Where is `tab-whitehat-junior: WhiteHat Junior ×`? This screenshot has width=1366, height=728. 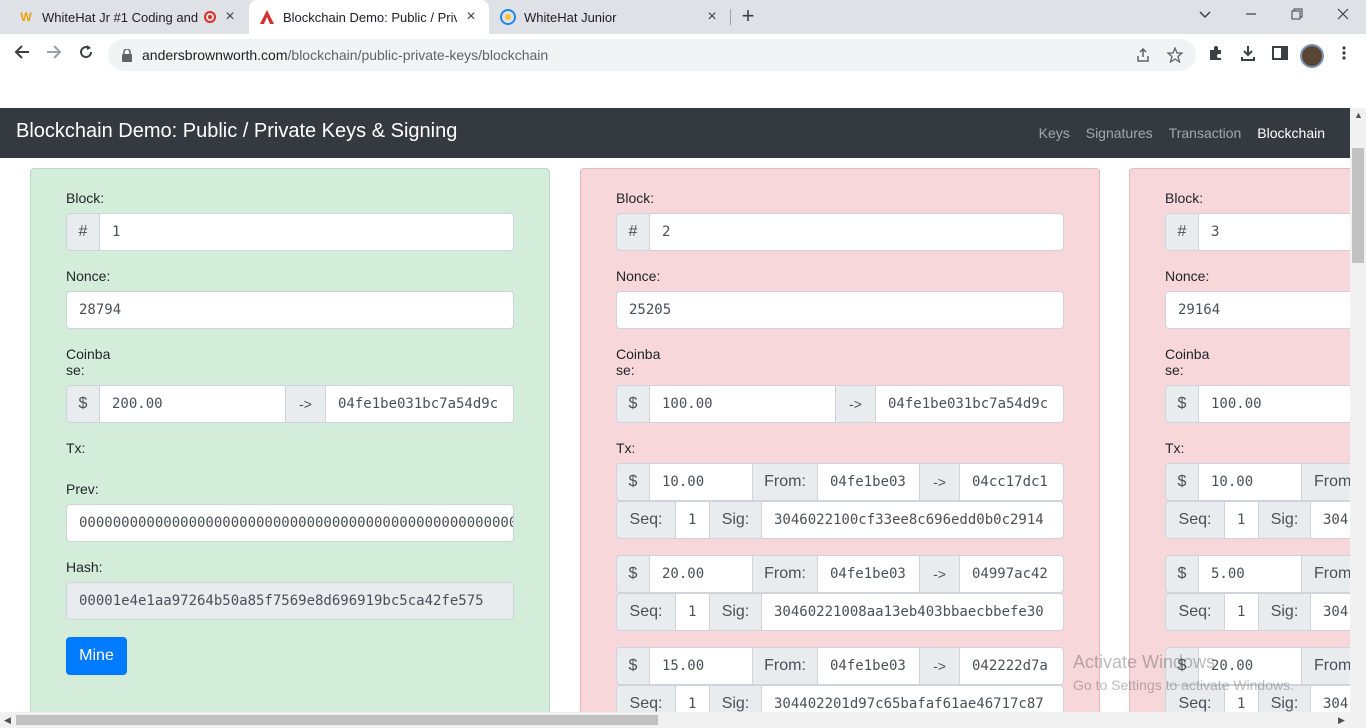
tab-whitehat-junior: WhiteHat Junior × is located at coordinates (610, 17).